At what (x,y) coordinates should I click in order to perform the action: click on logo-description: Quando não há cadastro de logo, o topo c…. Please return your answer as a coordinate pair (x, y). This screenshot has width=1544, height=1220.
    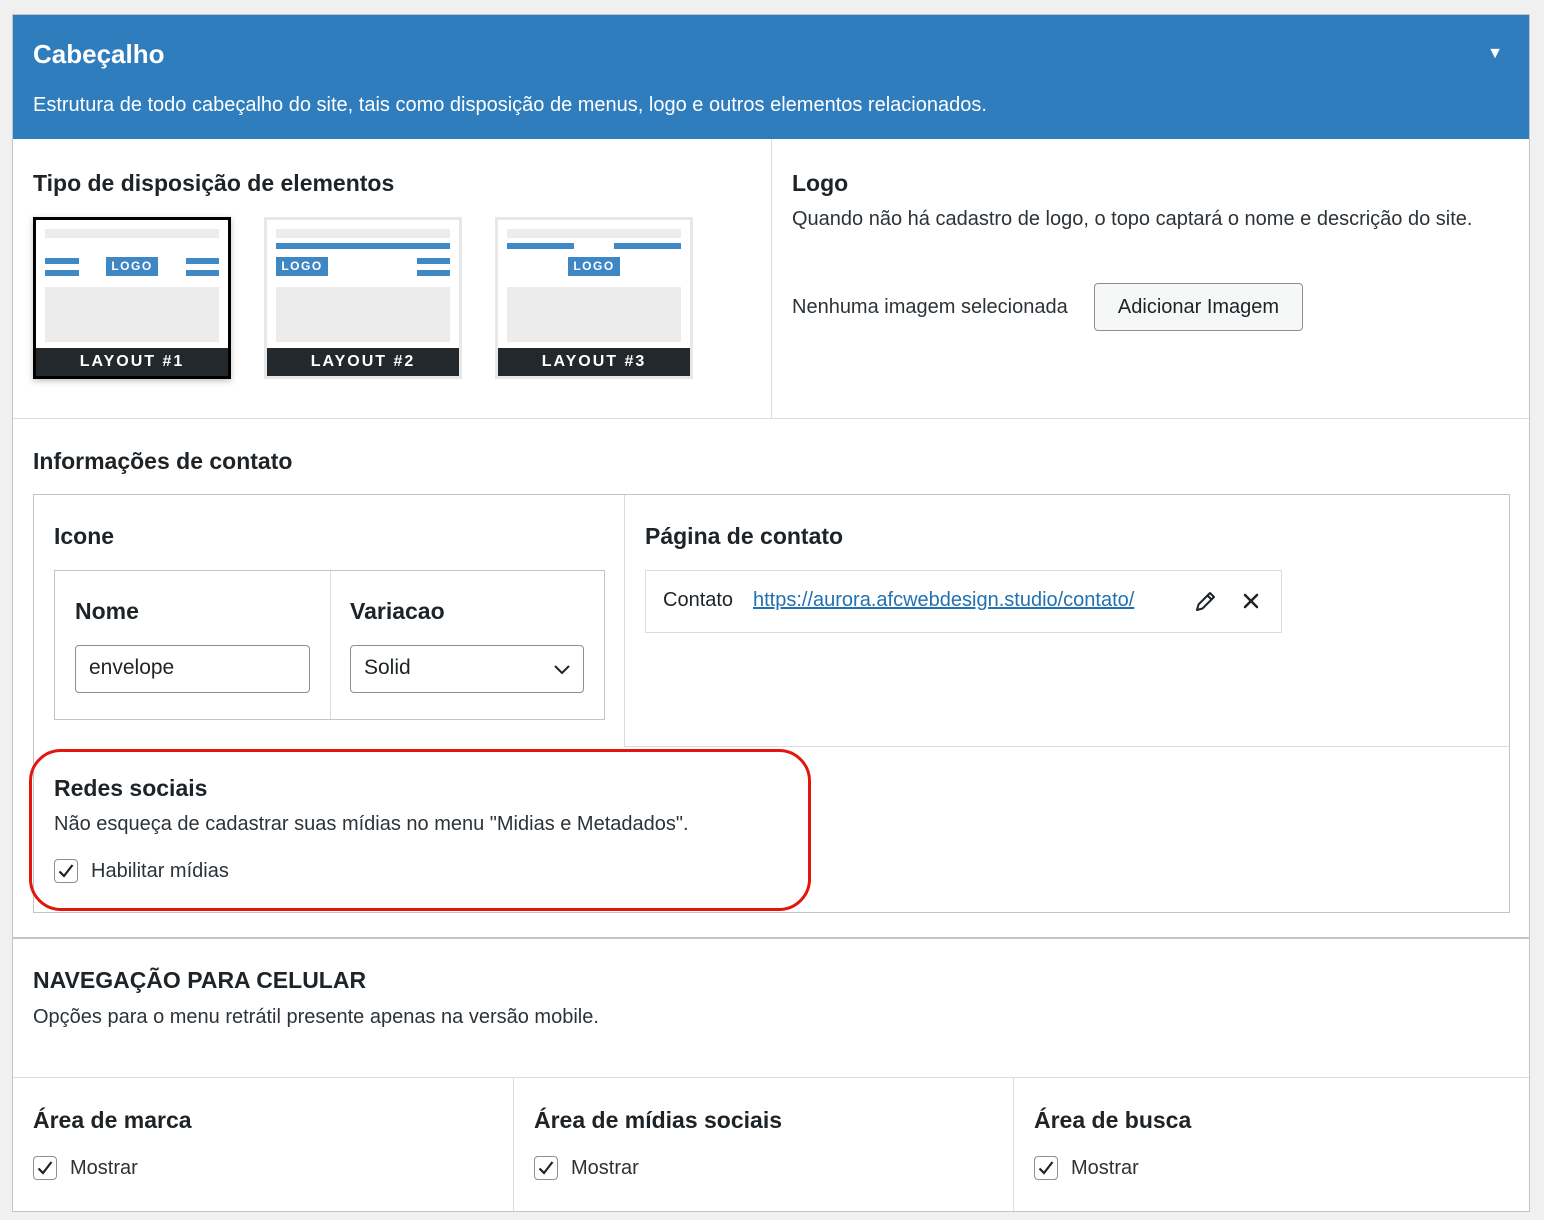
    Looking at the image, I should click on (1132, 219).